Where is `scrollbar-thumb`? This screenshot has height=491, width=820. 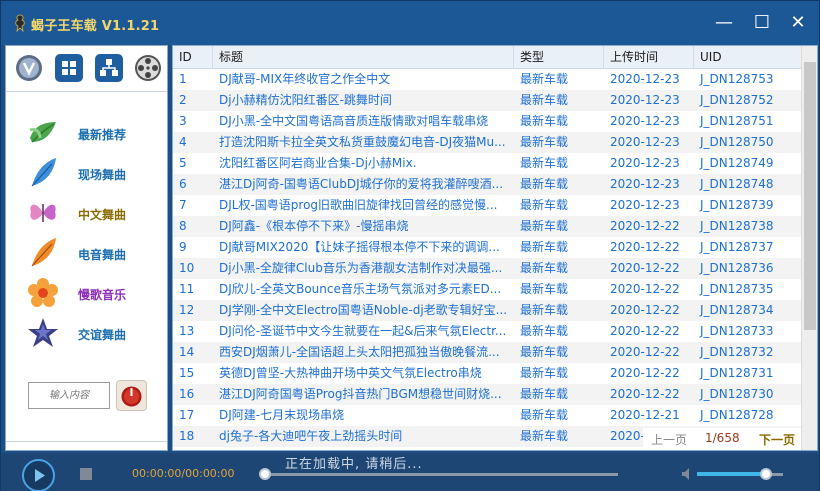 scrollbar-thumb is located at coordinates (810, 196).